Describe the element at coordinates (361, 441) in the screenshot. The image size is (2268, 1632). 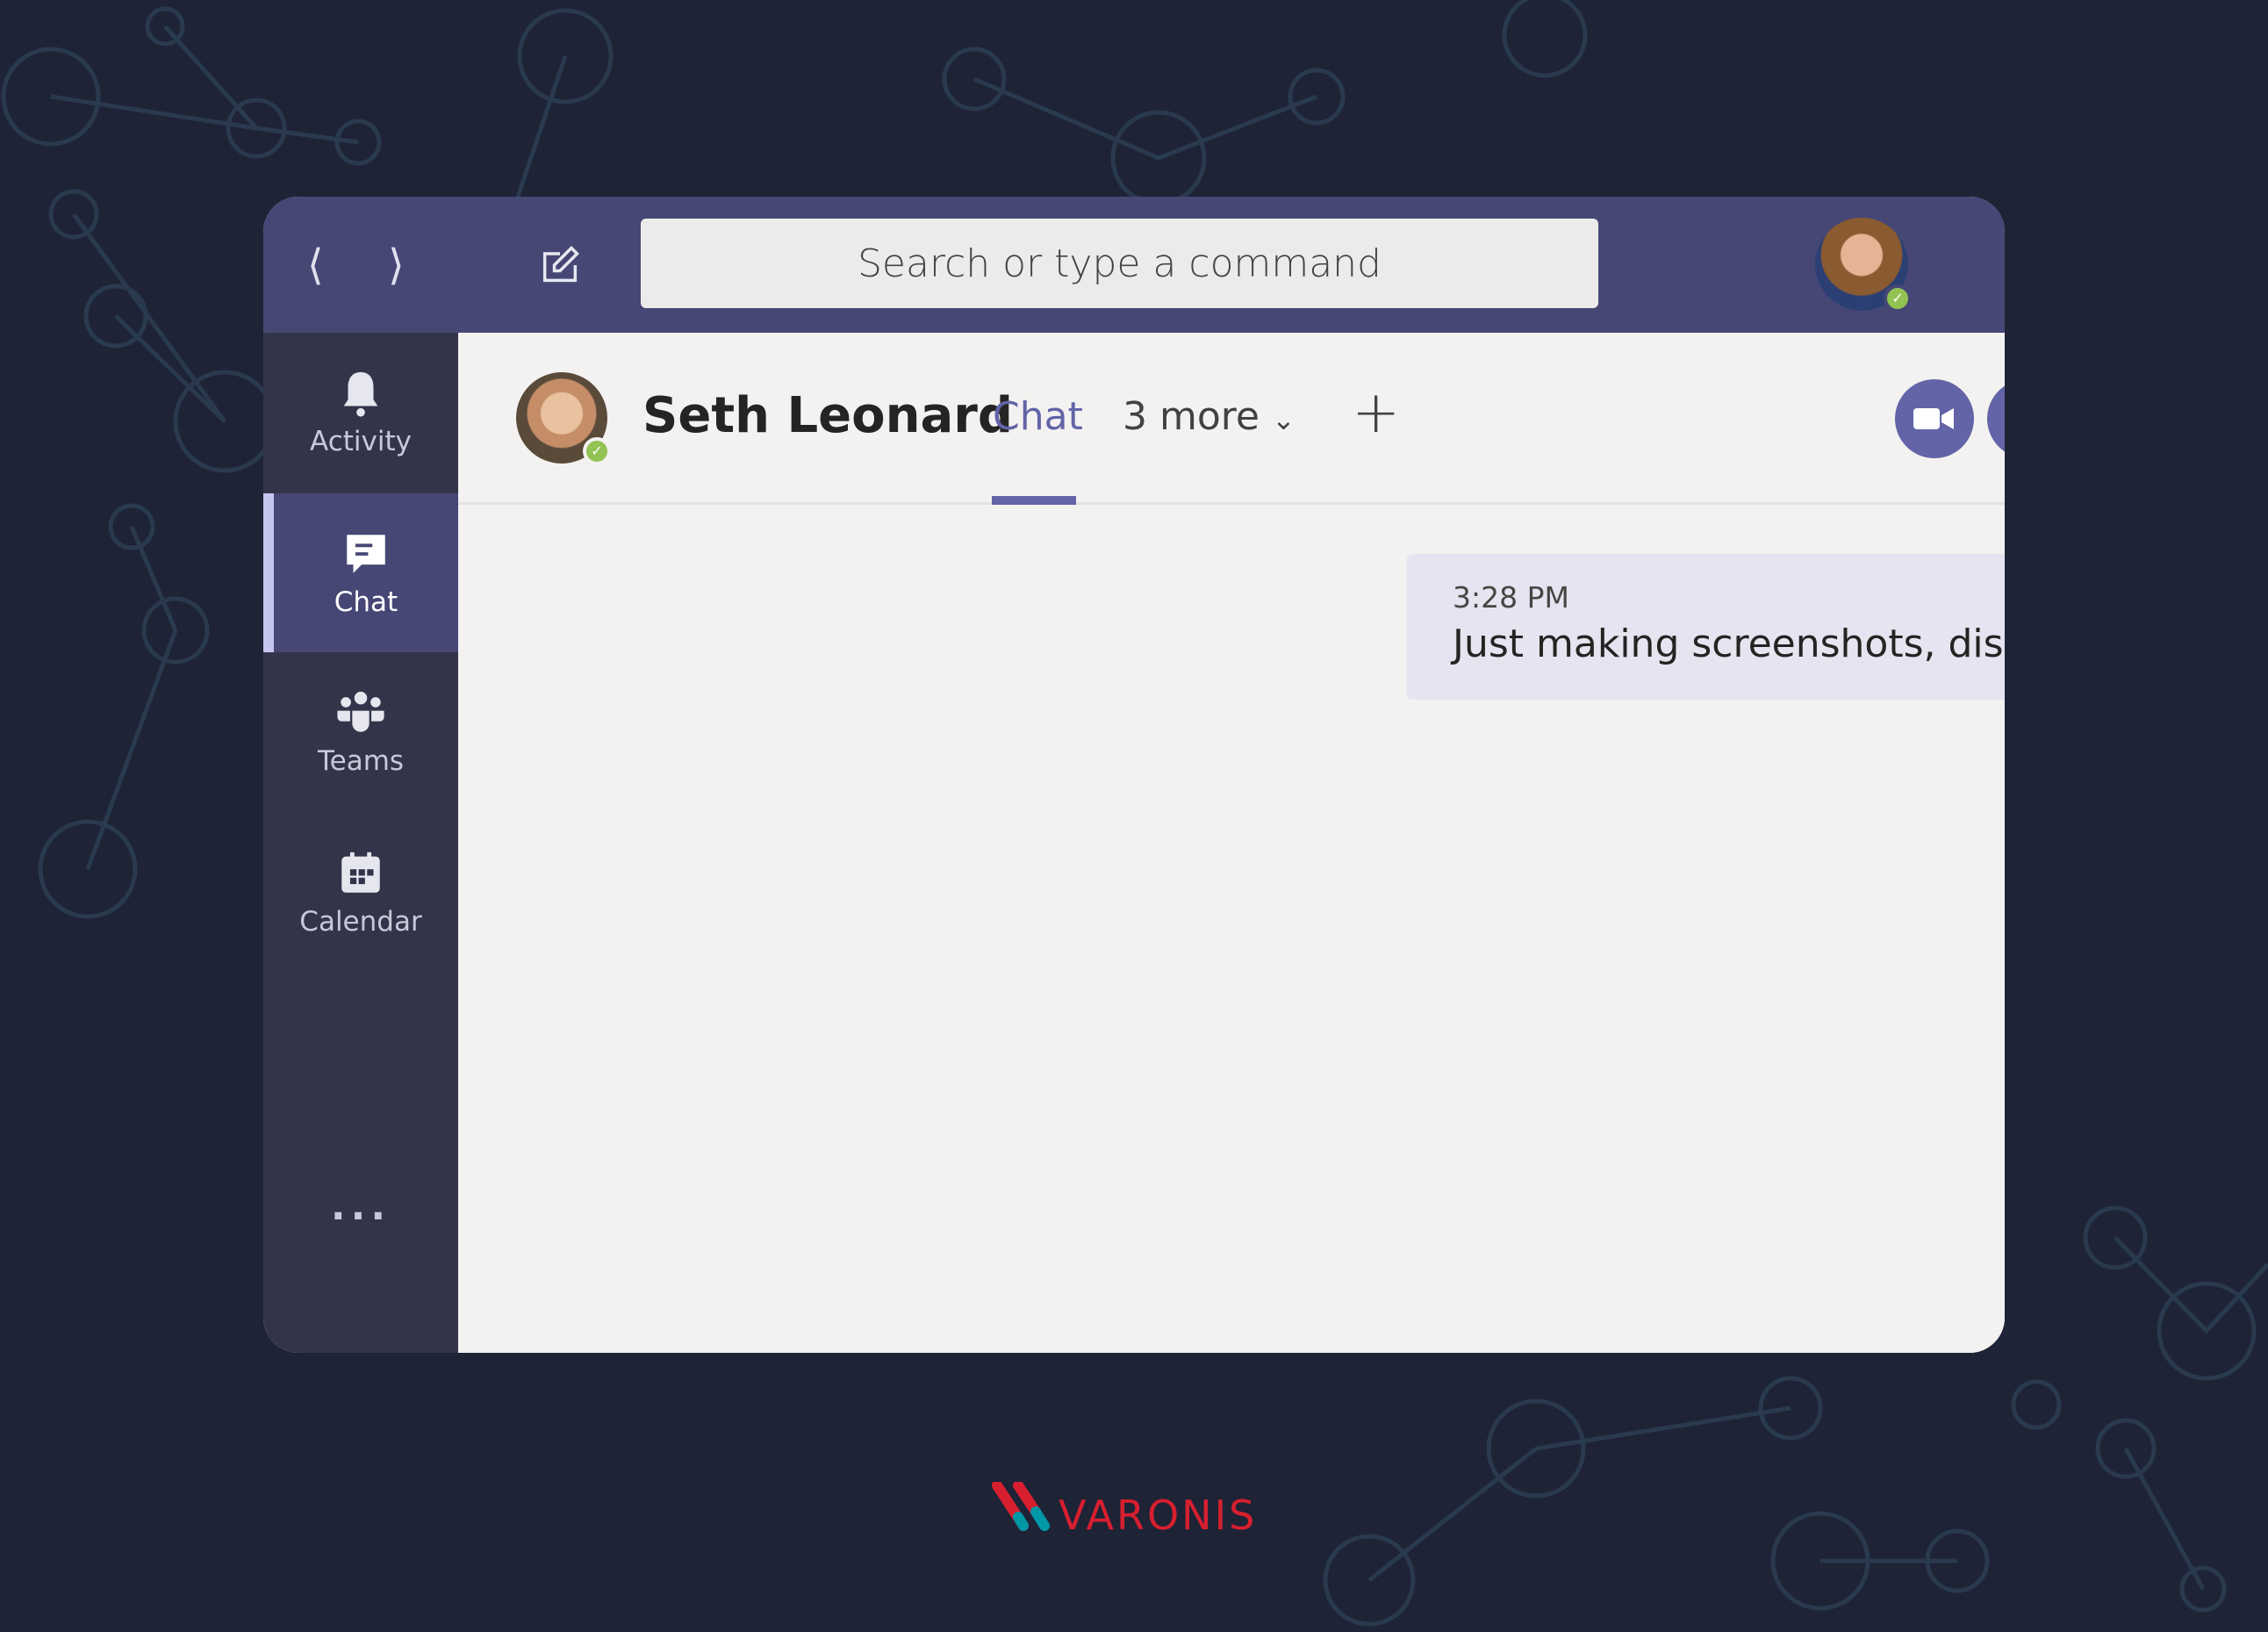
I see `sidebar-item-label: Activity` at that location.